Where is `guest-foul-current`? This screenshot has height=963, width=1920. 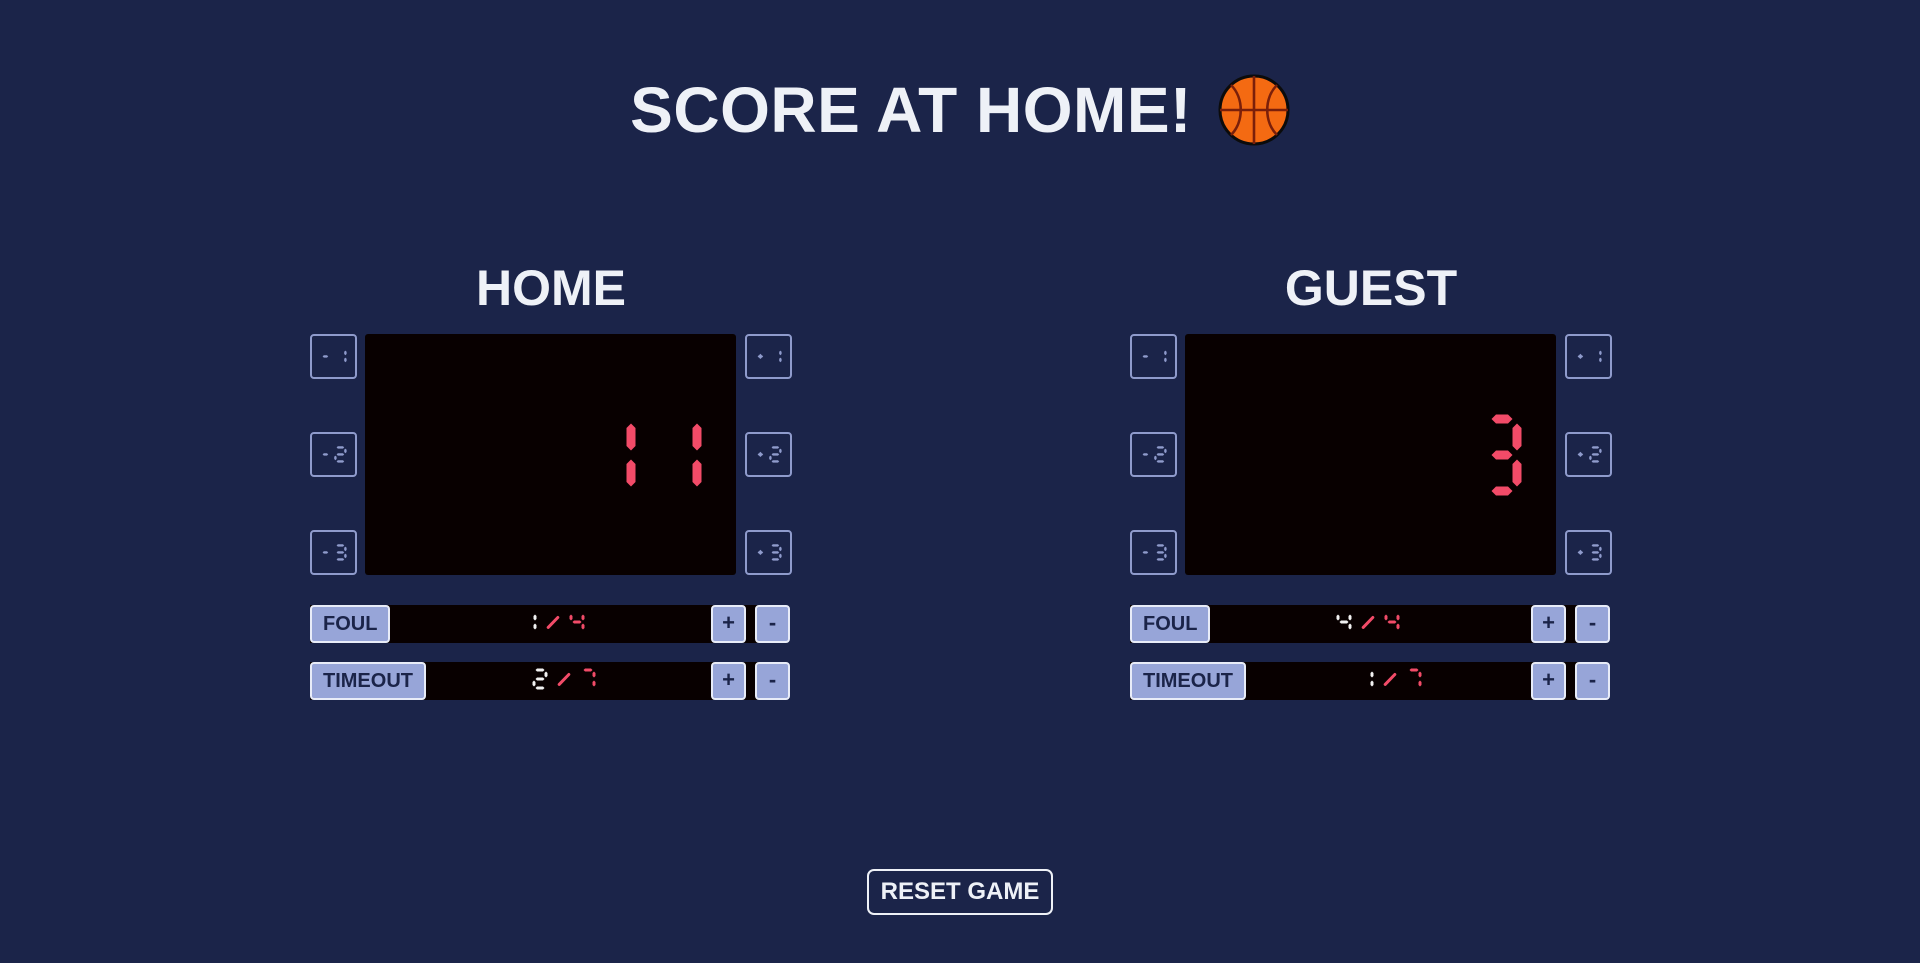
guest-foul-current is located at coordinates (1344, 624).